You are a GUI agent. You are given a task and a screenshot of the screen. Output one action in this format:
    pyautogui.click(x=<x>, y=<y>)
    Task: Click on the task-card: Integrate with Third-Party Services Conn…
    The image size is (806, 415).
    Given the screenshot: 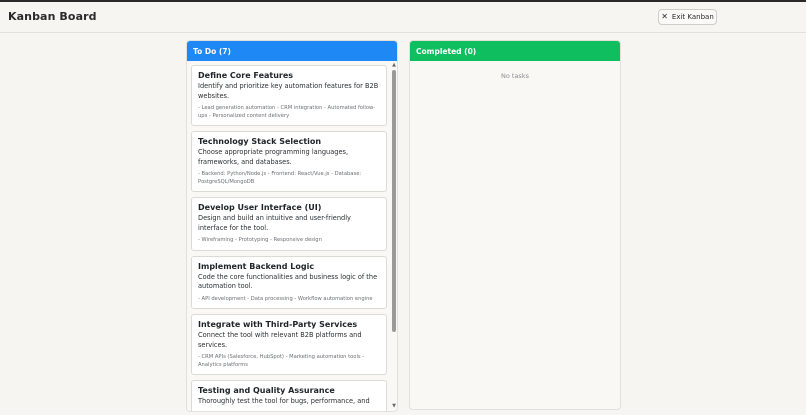 What is the action you would take?
    pyautogui.click(x=289, y=344)
    